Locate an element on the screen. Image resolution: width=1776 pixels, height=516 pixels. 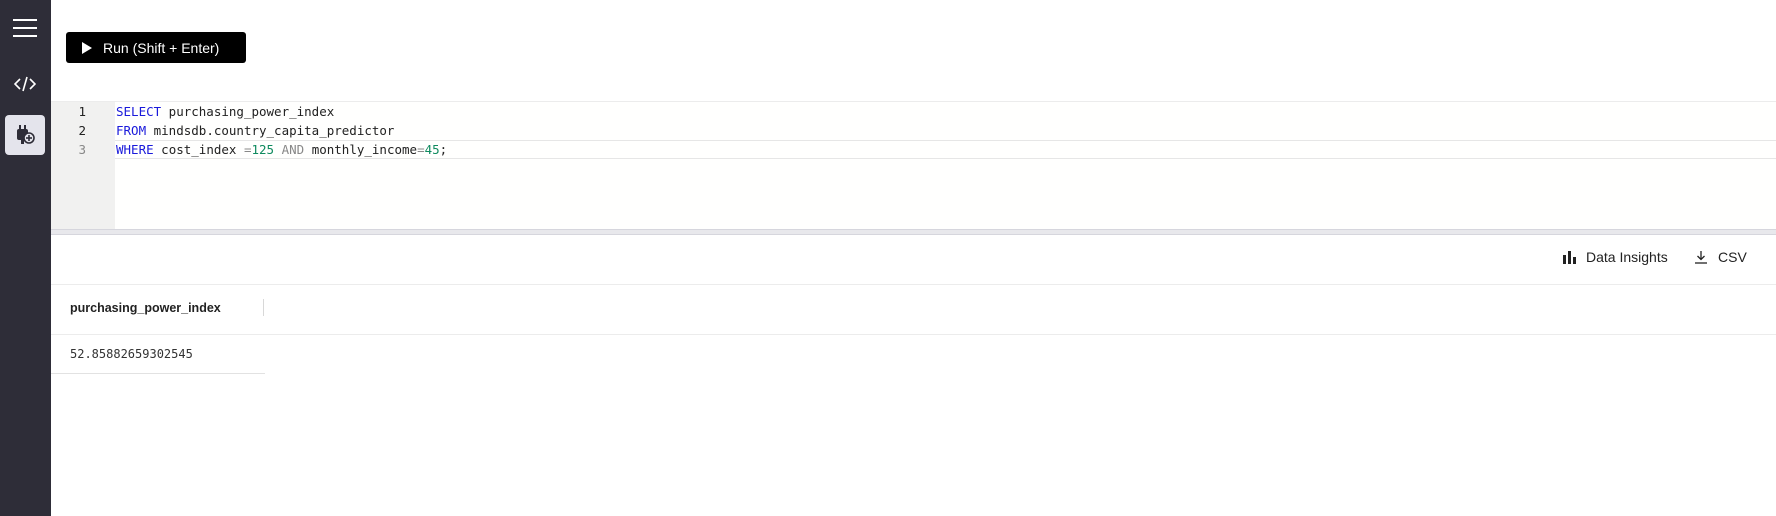
sql-text: ; is located at coordinates (443, 149).